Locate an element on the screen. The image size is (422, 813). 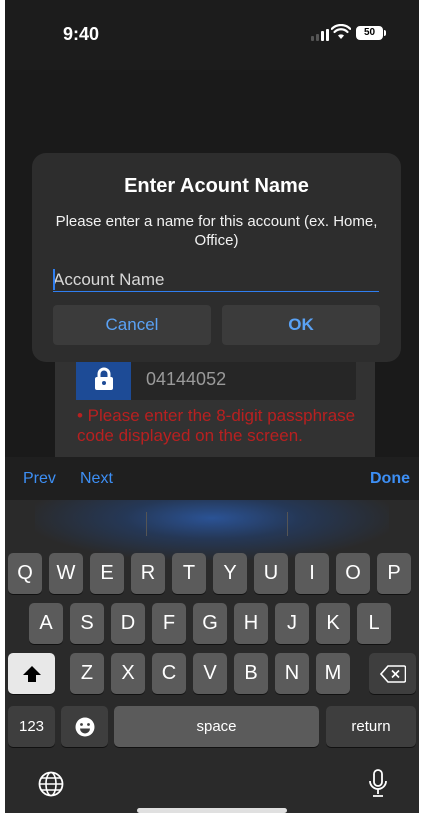
space-key: space is located at coordinates (216, 726).